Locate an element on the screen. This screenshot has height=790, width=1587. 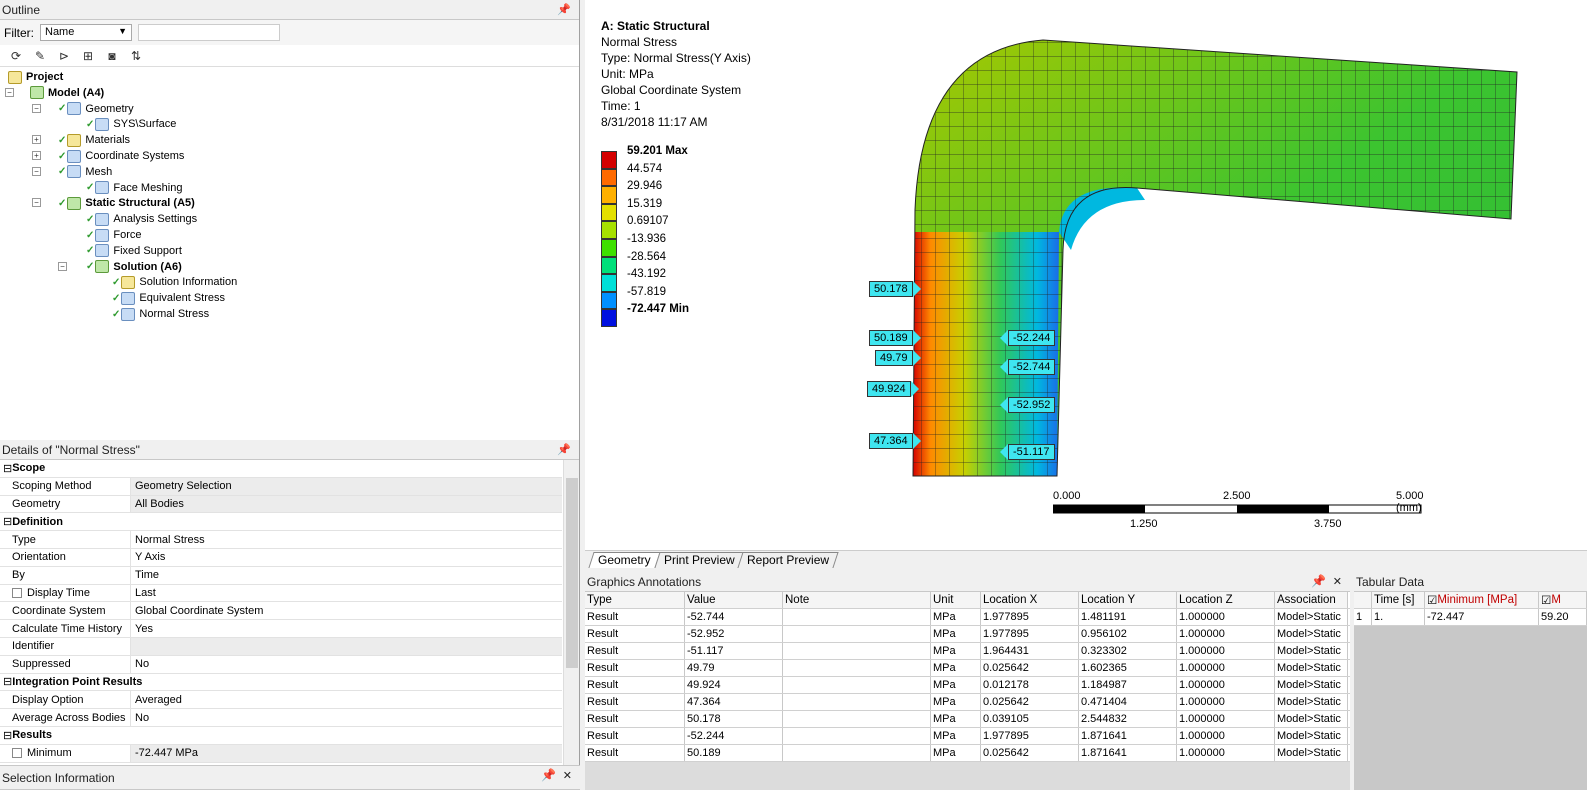
tree-node: ✓ Normal Stress is located at coordinates (160, 314).